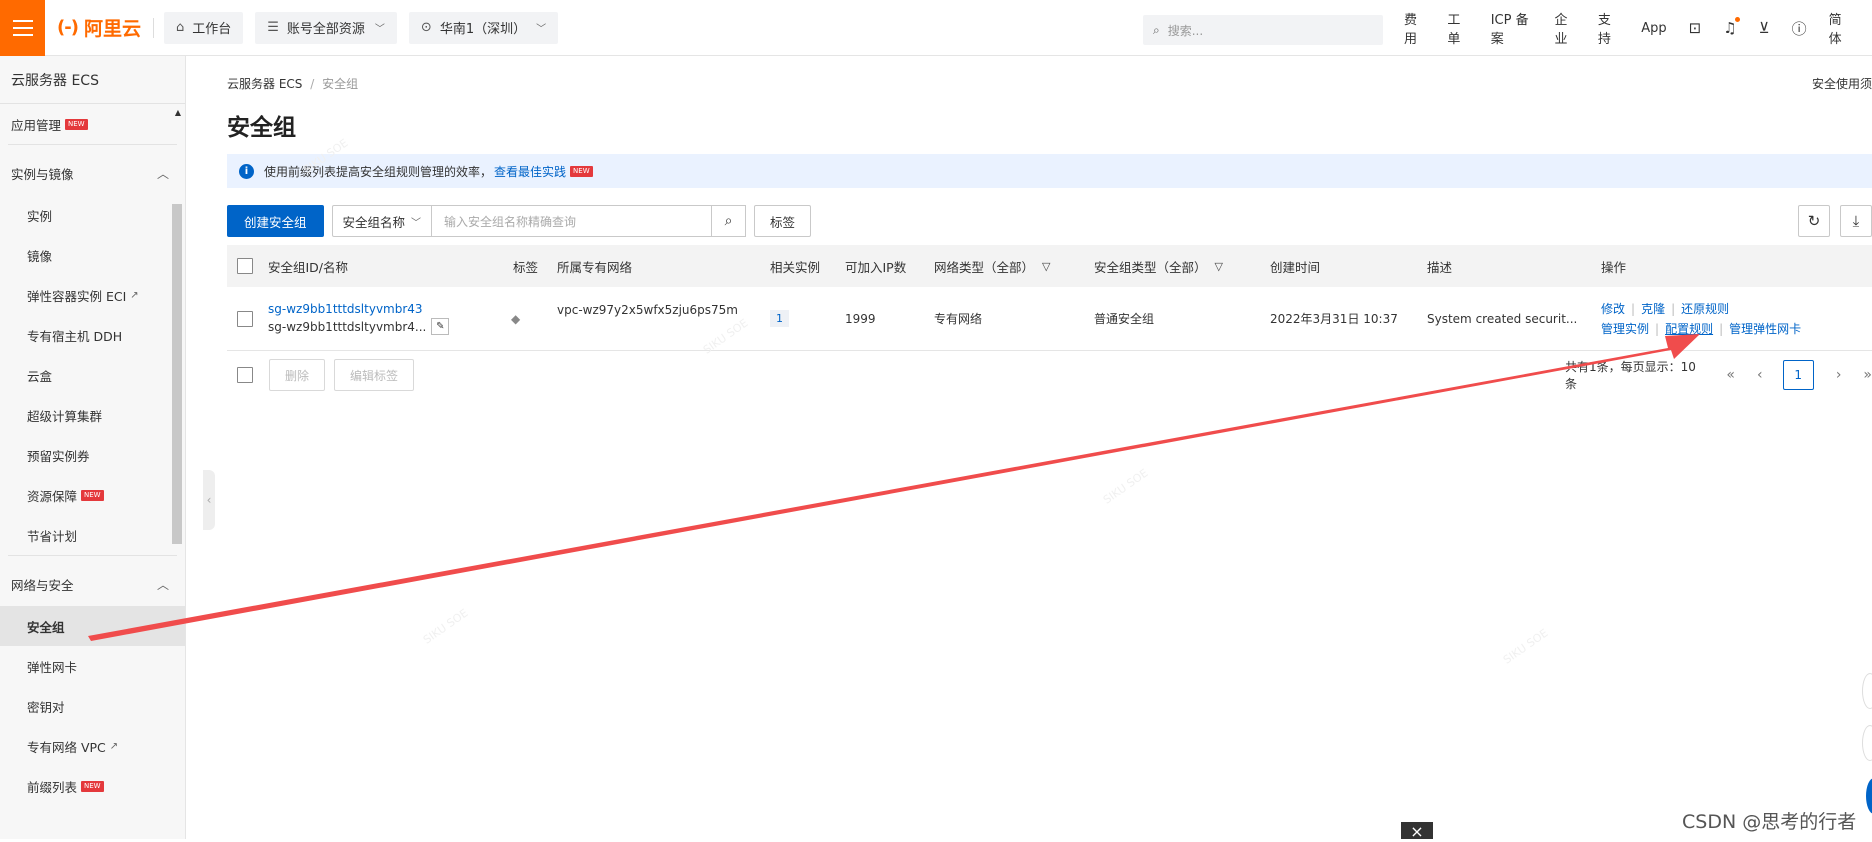  What do you see at coordinates (1630, 375) in the screenshot?
I see `pagination-summary: 共有1条，每页显示：10条` at bounding box center [1630, 375].